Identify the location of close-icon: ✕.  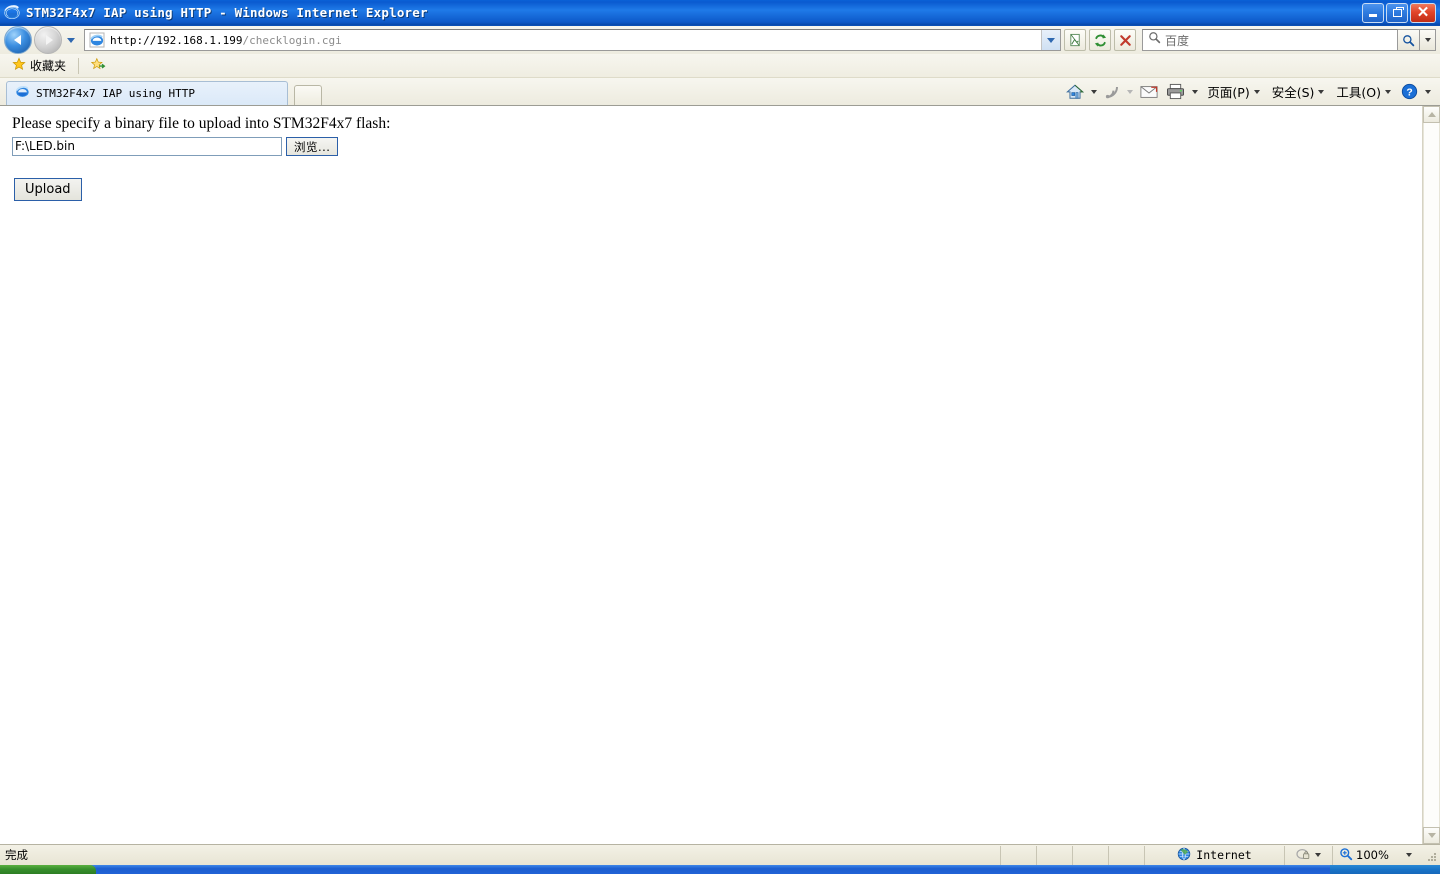
(1423, 12).